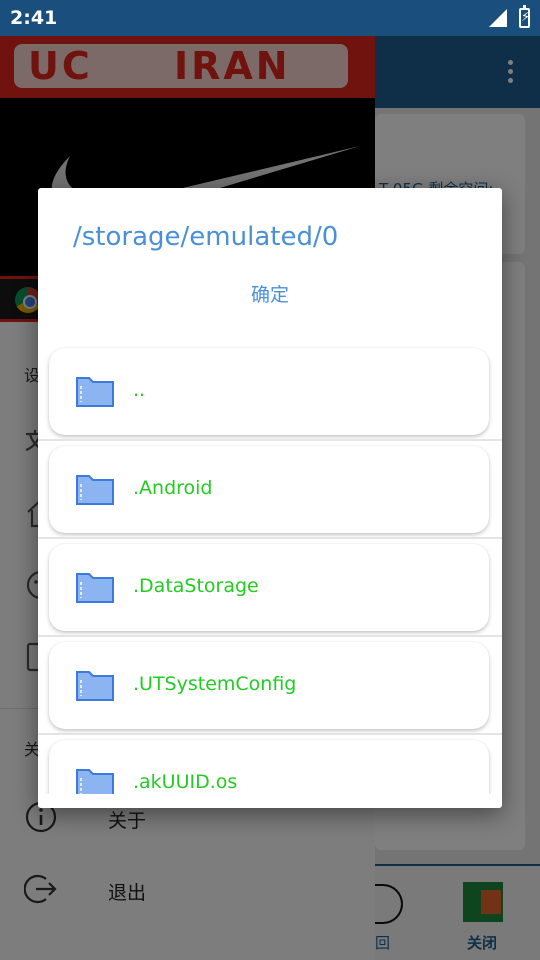 Image resolution: width=540 pixels, height=960 pixels. I want to click on list-item: .DataStorage, so click(269, 587).